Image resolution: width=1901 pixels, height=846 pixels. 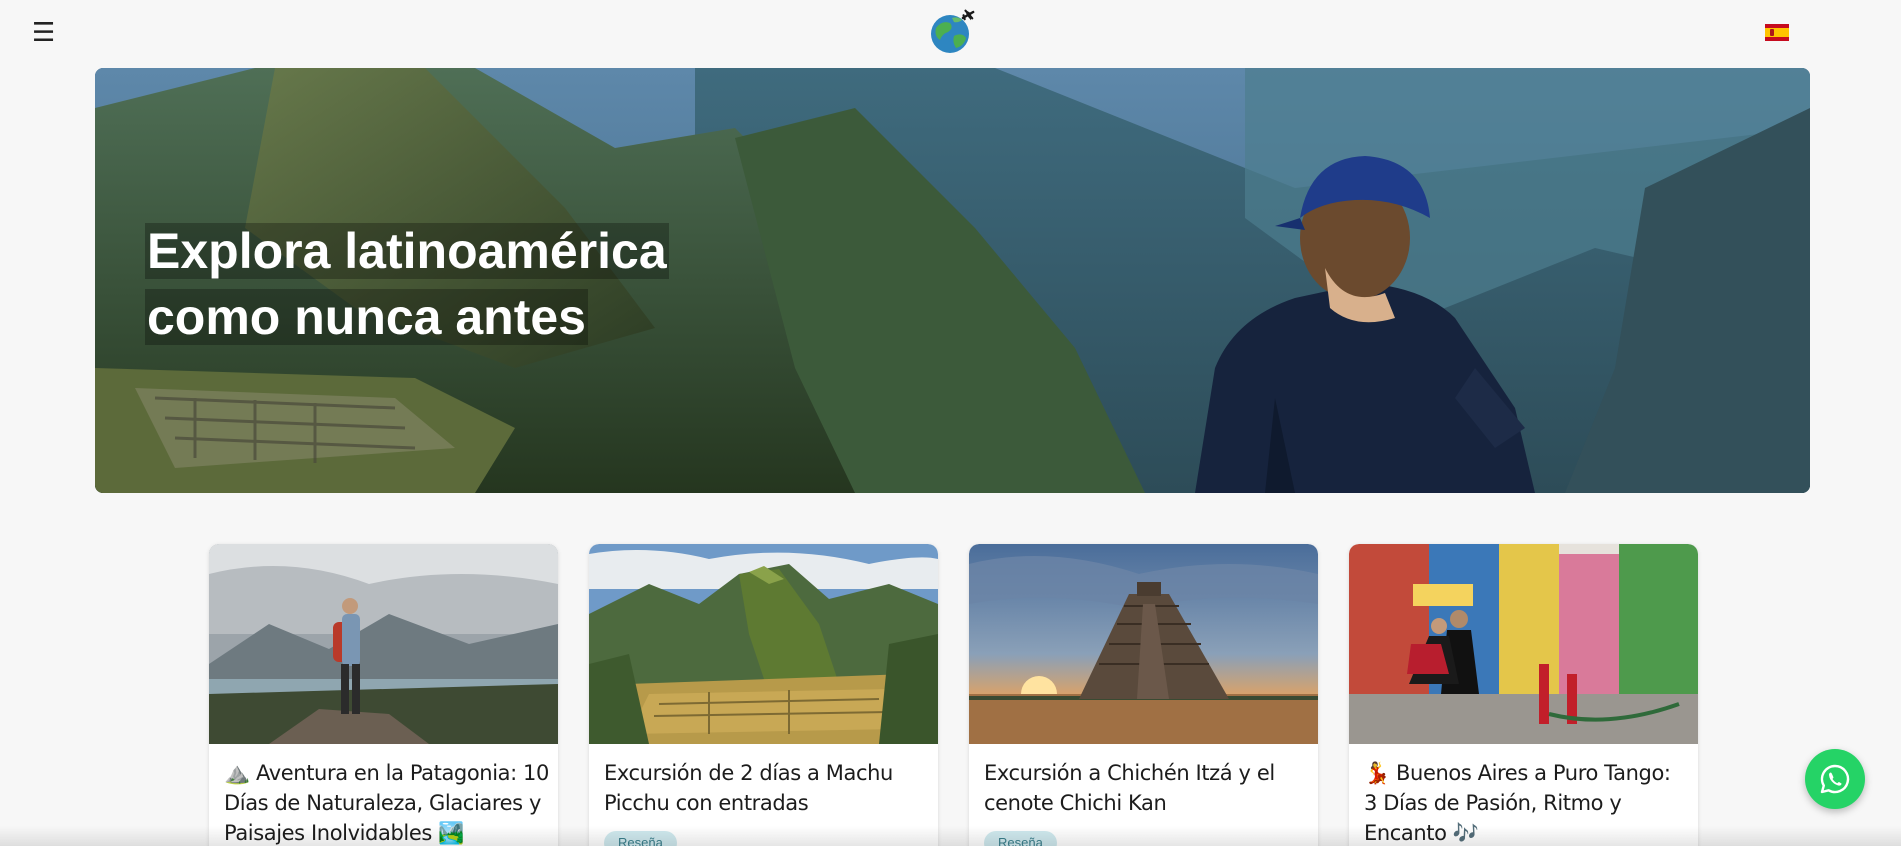 What do you see at coordinates (366, 317) in the screenshot?
I see `hero-title-line-2: como nunca antes` at bounding box center [366, 317].